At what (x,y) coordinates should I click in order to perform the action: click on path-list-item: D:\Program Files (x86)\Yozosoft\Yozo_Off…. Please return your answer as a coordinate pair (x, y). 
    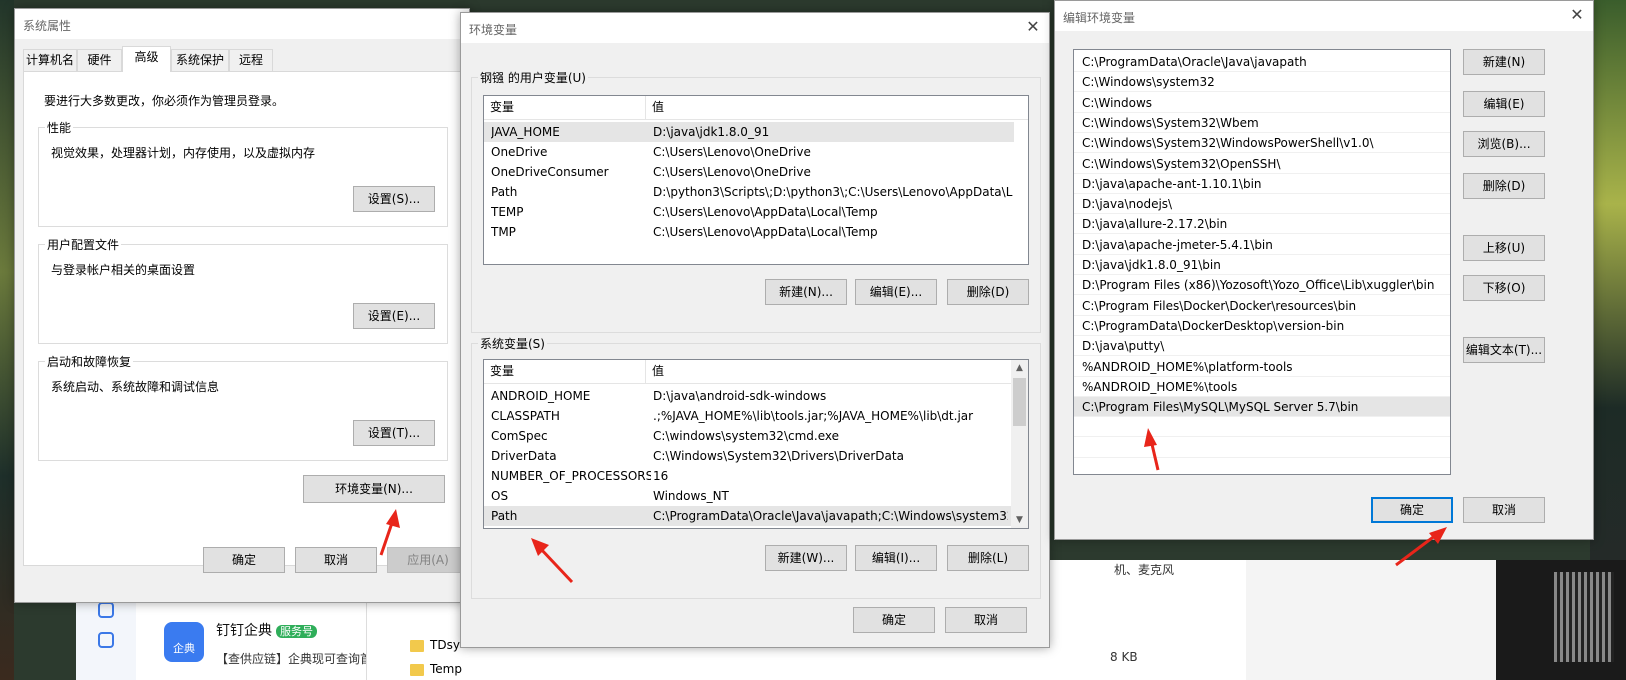
    Looking at the image, I should click on (1262, 285).